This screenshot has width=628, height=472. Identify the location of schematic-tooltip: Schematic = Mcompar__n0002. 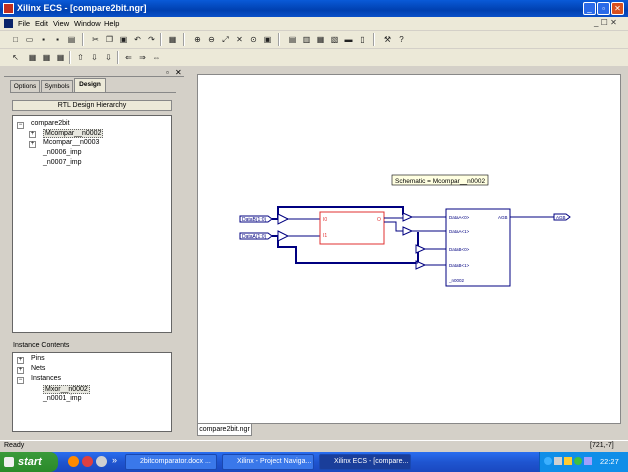
(440, 181).